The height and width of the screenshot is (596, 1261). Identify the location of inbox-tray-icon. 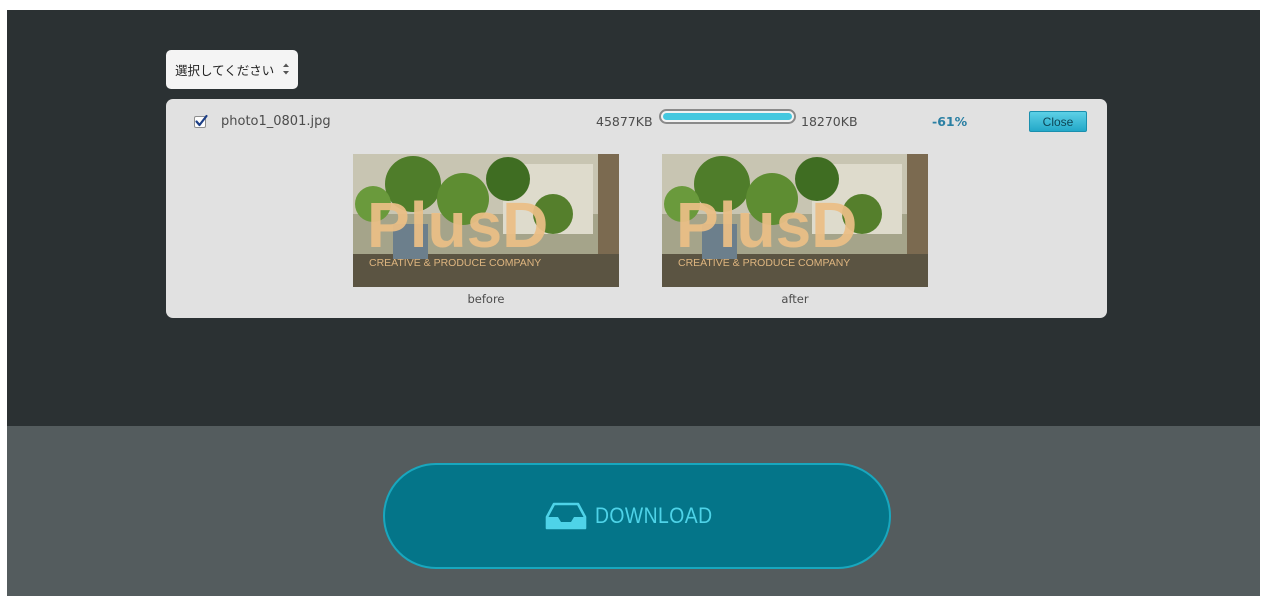
(566, 516).